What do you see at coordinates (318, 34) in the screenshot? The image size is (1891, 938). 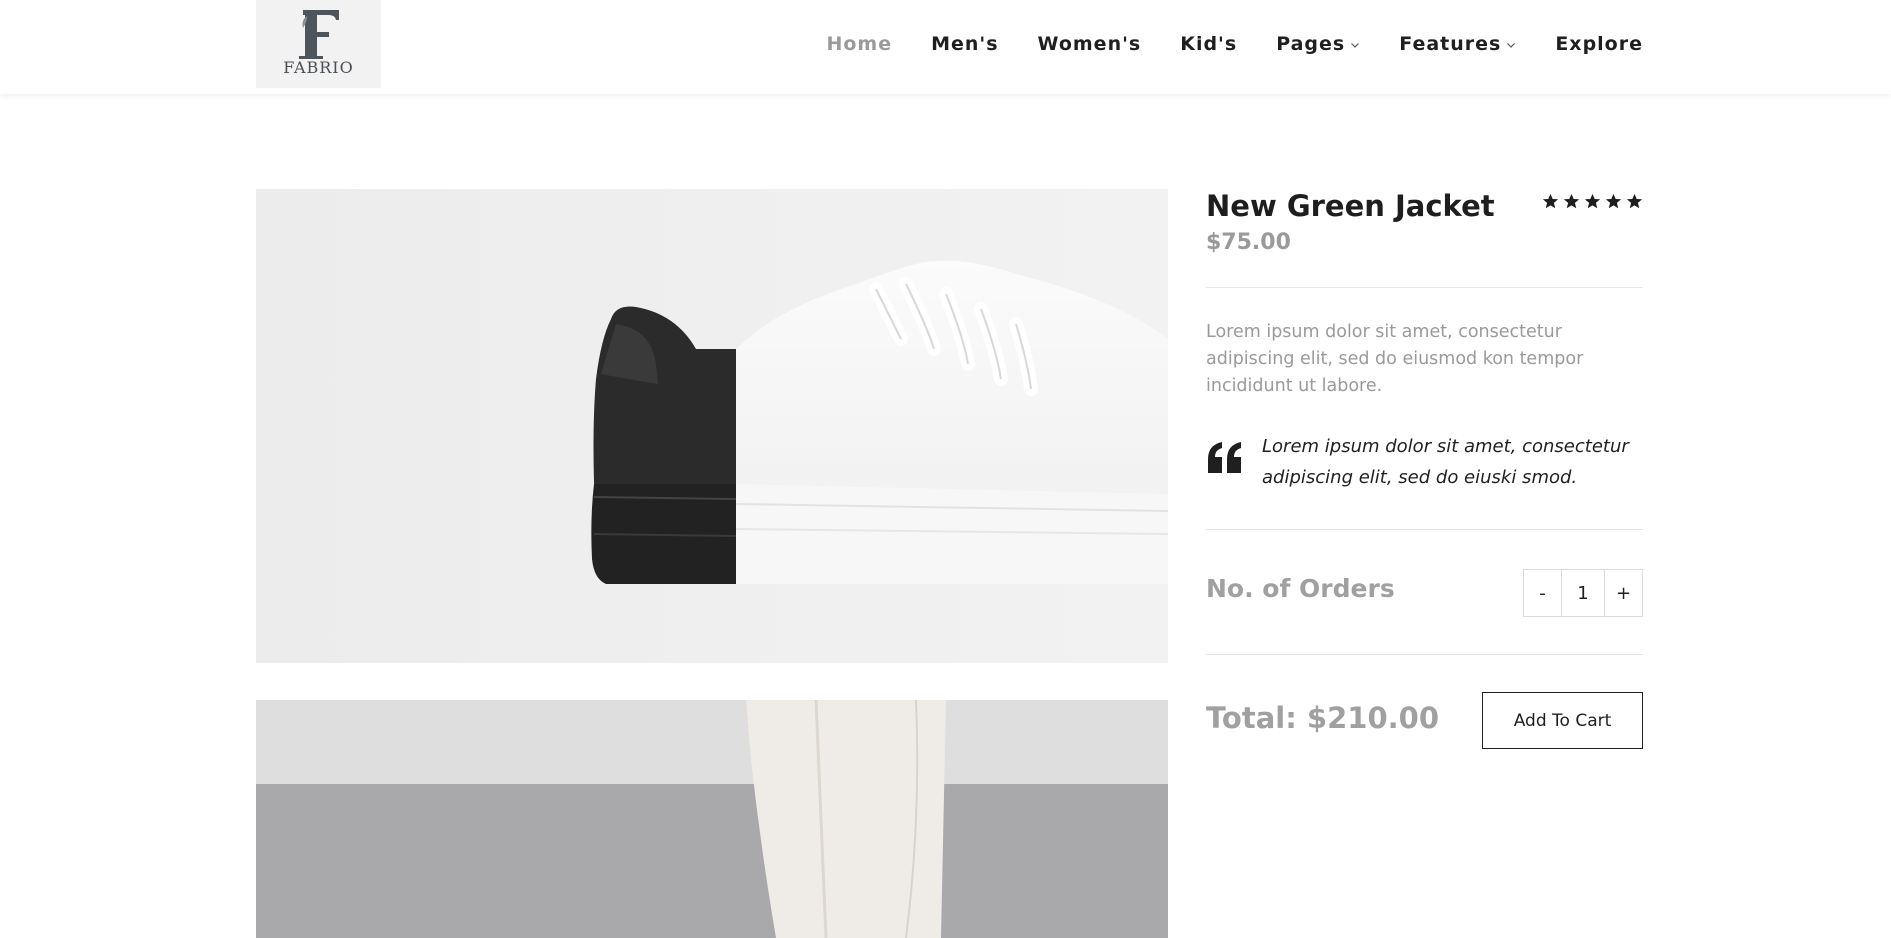 I see `logo-f-mark-icon` at bounding box center [318, 34].